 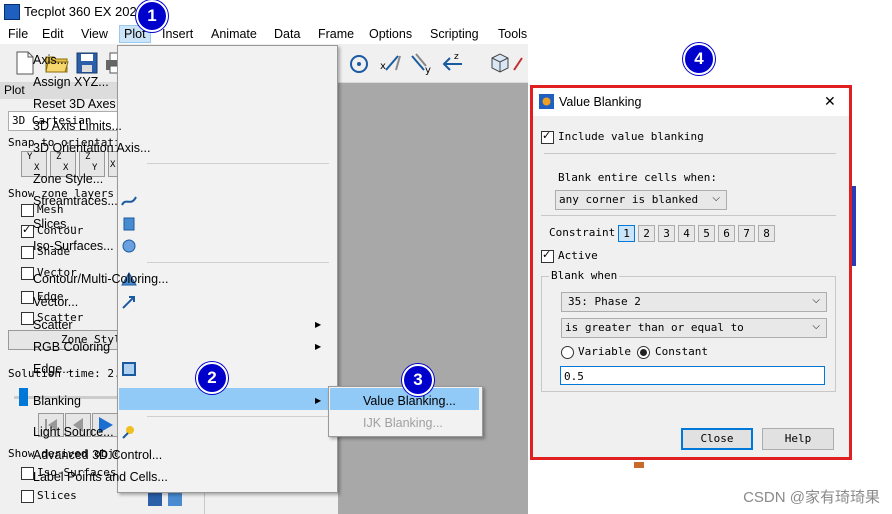 I want to click on constraint-tab-1: 1, so click(x=626, y=233).